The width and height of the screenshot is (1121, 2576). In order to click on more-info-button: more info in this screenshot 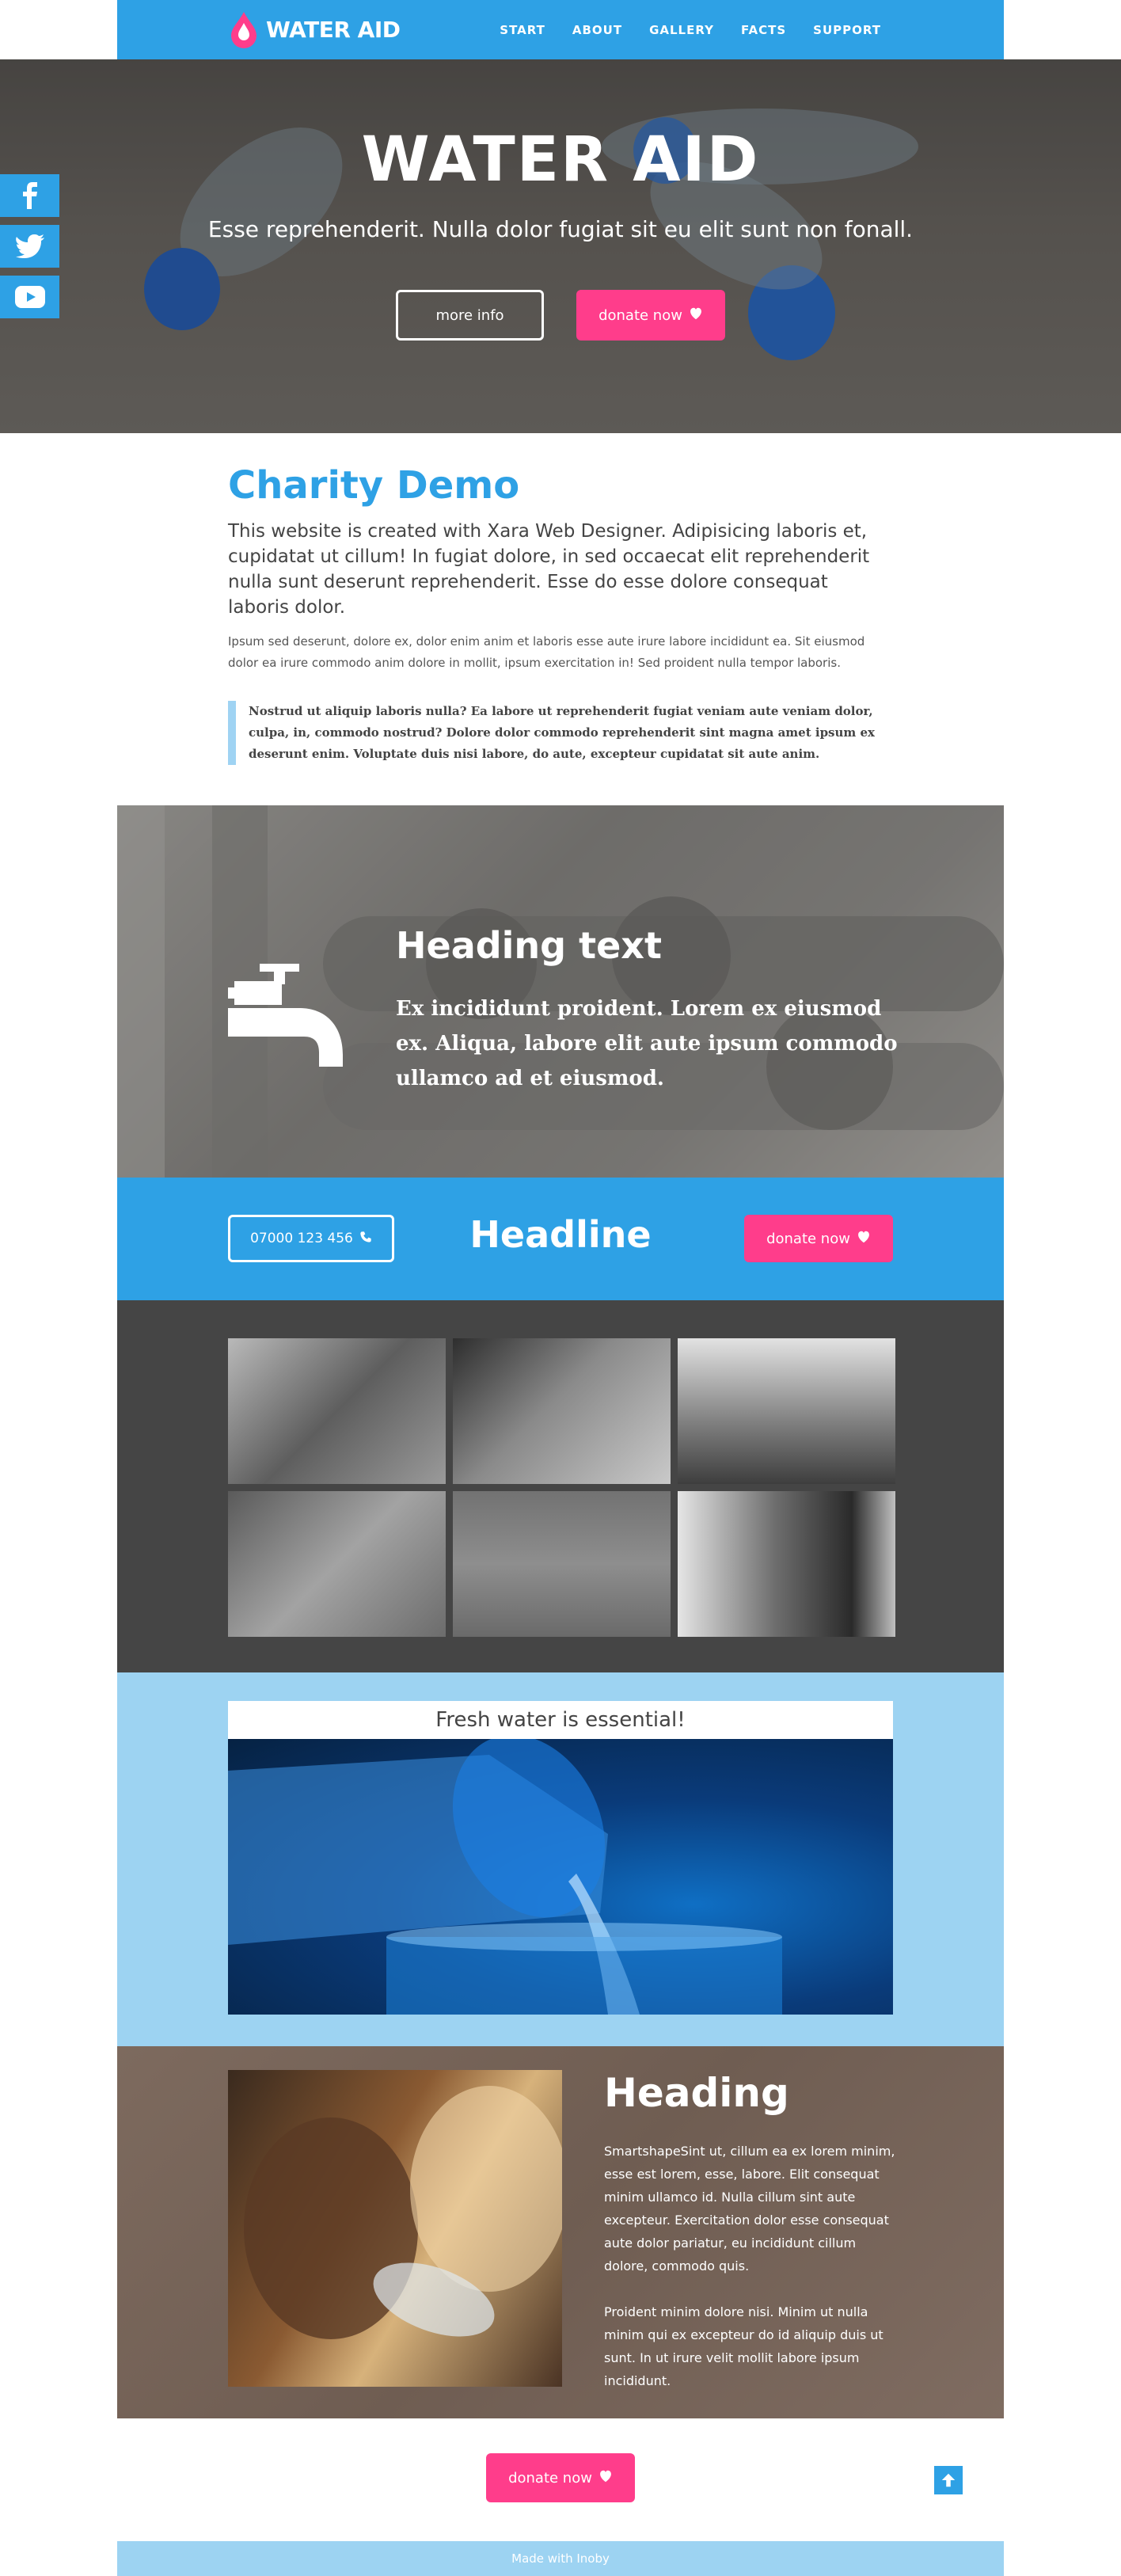, I will do `click(470, 315)`.